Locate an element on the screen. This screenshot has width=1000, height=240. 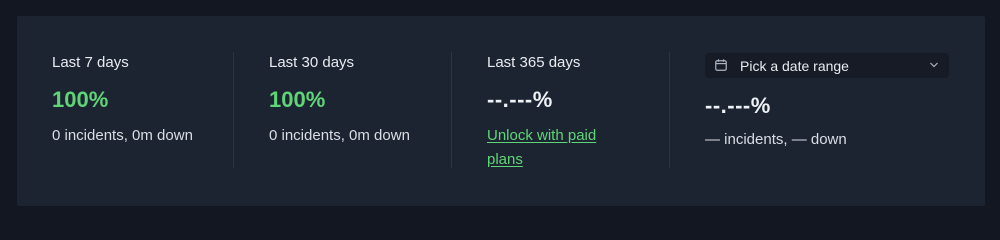
stat-label: Last 30 days is located at coordinates (312, 62).